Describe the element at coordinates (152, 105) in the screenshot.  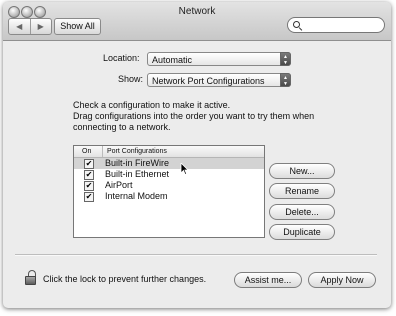
I see `instructions-line-1: Check a configuration to make it active.` at that location.